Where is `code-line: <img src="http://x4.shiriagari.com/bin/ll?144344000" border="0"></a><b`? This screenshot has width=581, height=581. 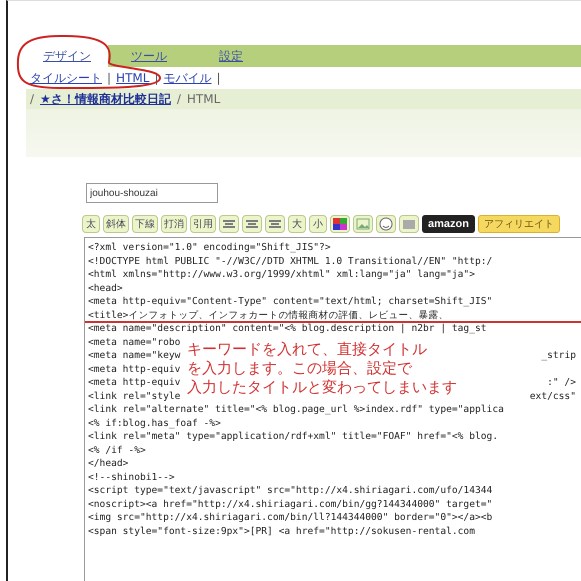 code-line: <img src="http://x4.shiriagari.com/bin/ll?144344000" border="0"></a><b is located at coordinates (290, 517).